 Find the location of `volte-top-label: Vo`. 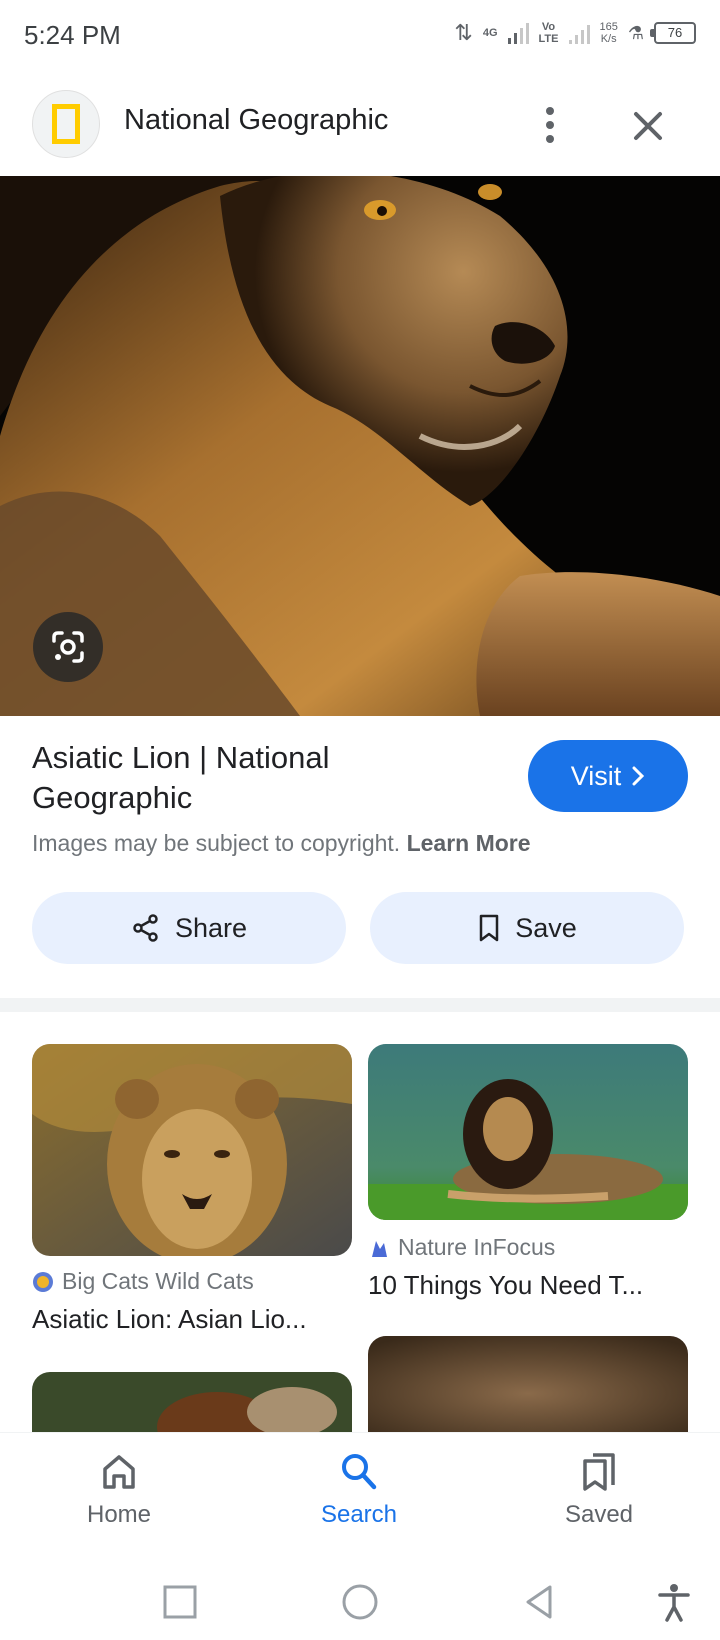

volte-top-label: Vo is located at coordinates (548, 27).